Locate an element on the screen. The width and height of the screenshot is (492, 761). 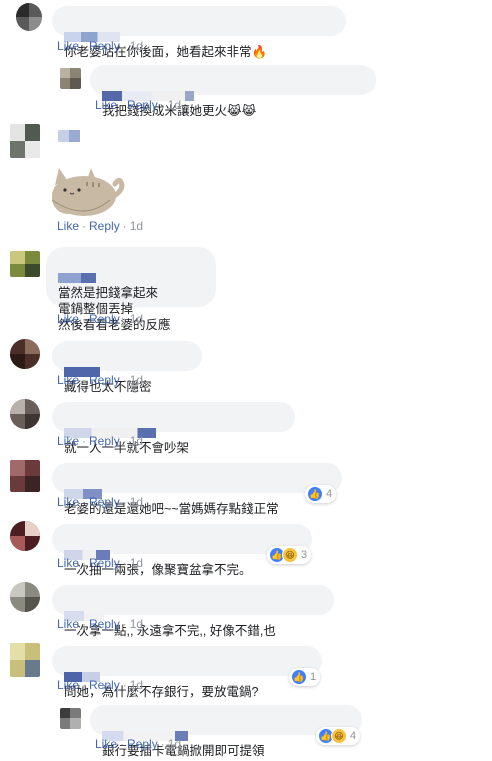
comment-bubble: 藏得也太不隱密 is located at coordinates (127, 367).